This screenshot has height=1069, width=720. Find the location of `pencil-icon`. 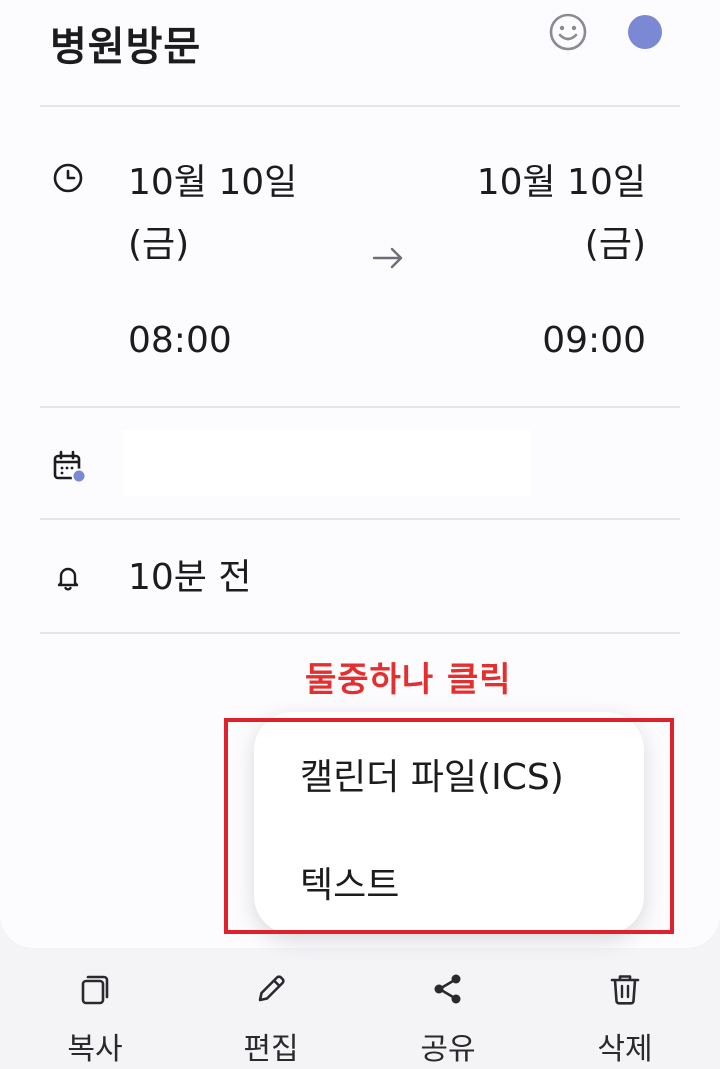

pencil-icon is located at coordinates (271, 988).